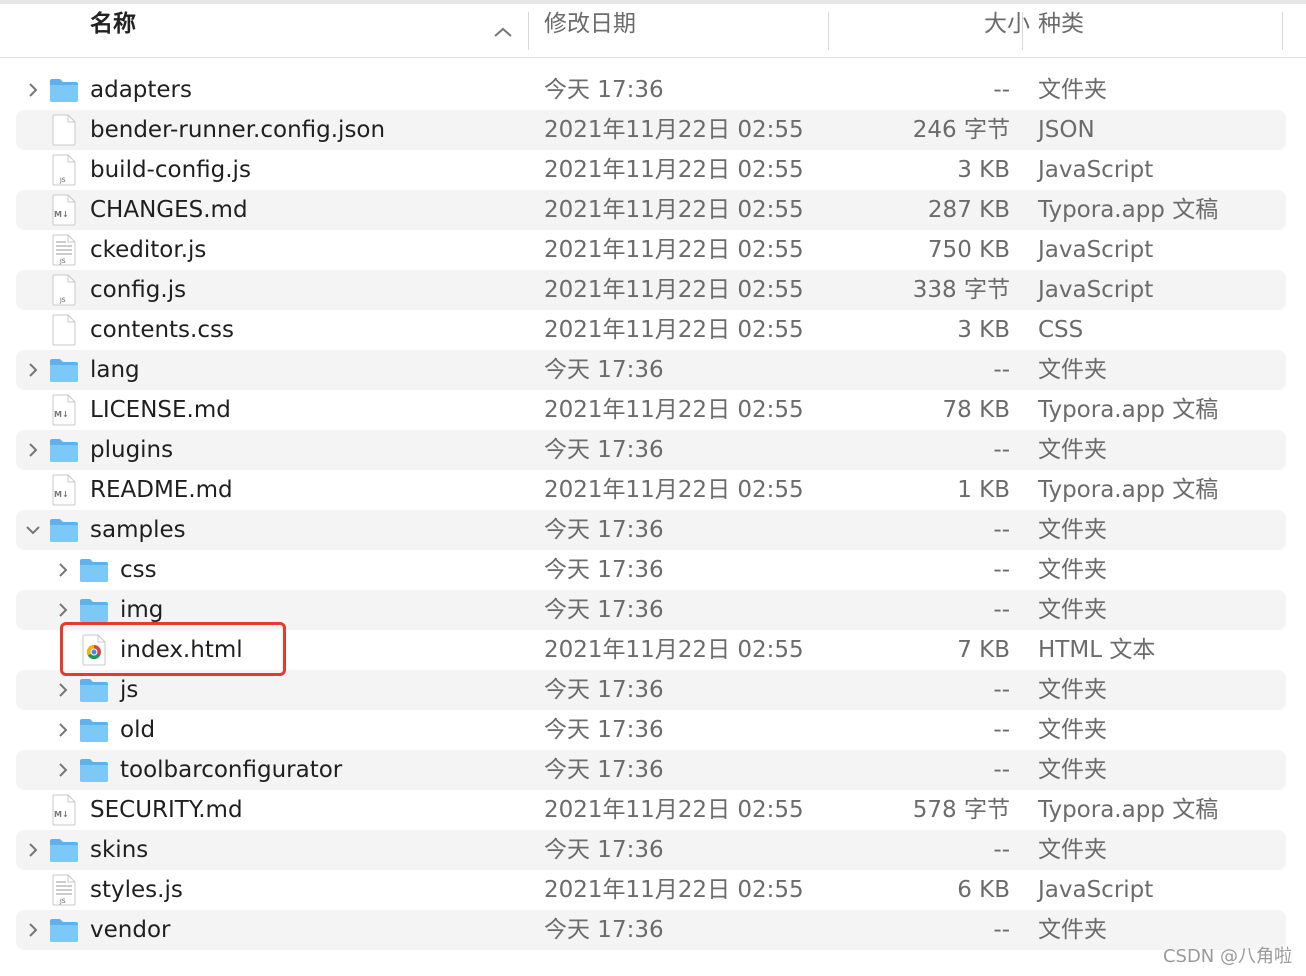  Describe the element at coordinates (651, 650) in the screenshot. I see `file-row: index.html 2021年11月22日 02:55 7 KB HTML 文本` at that location.